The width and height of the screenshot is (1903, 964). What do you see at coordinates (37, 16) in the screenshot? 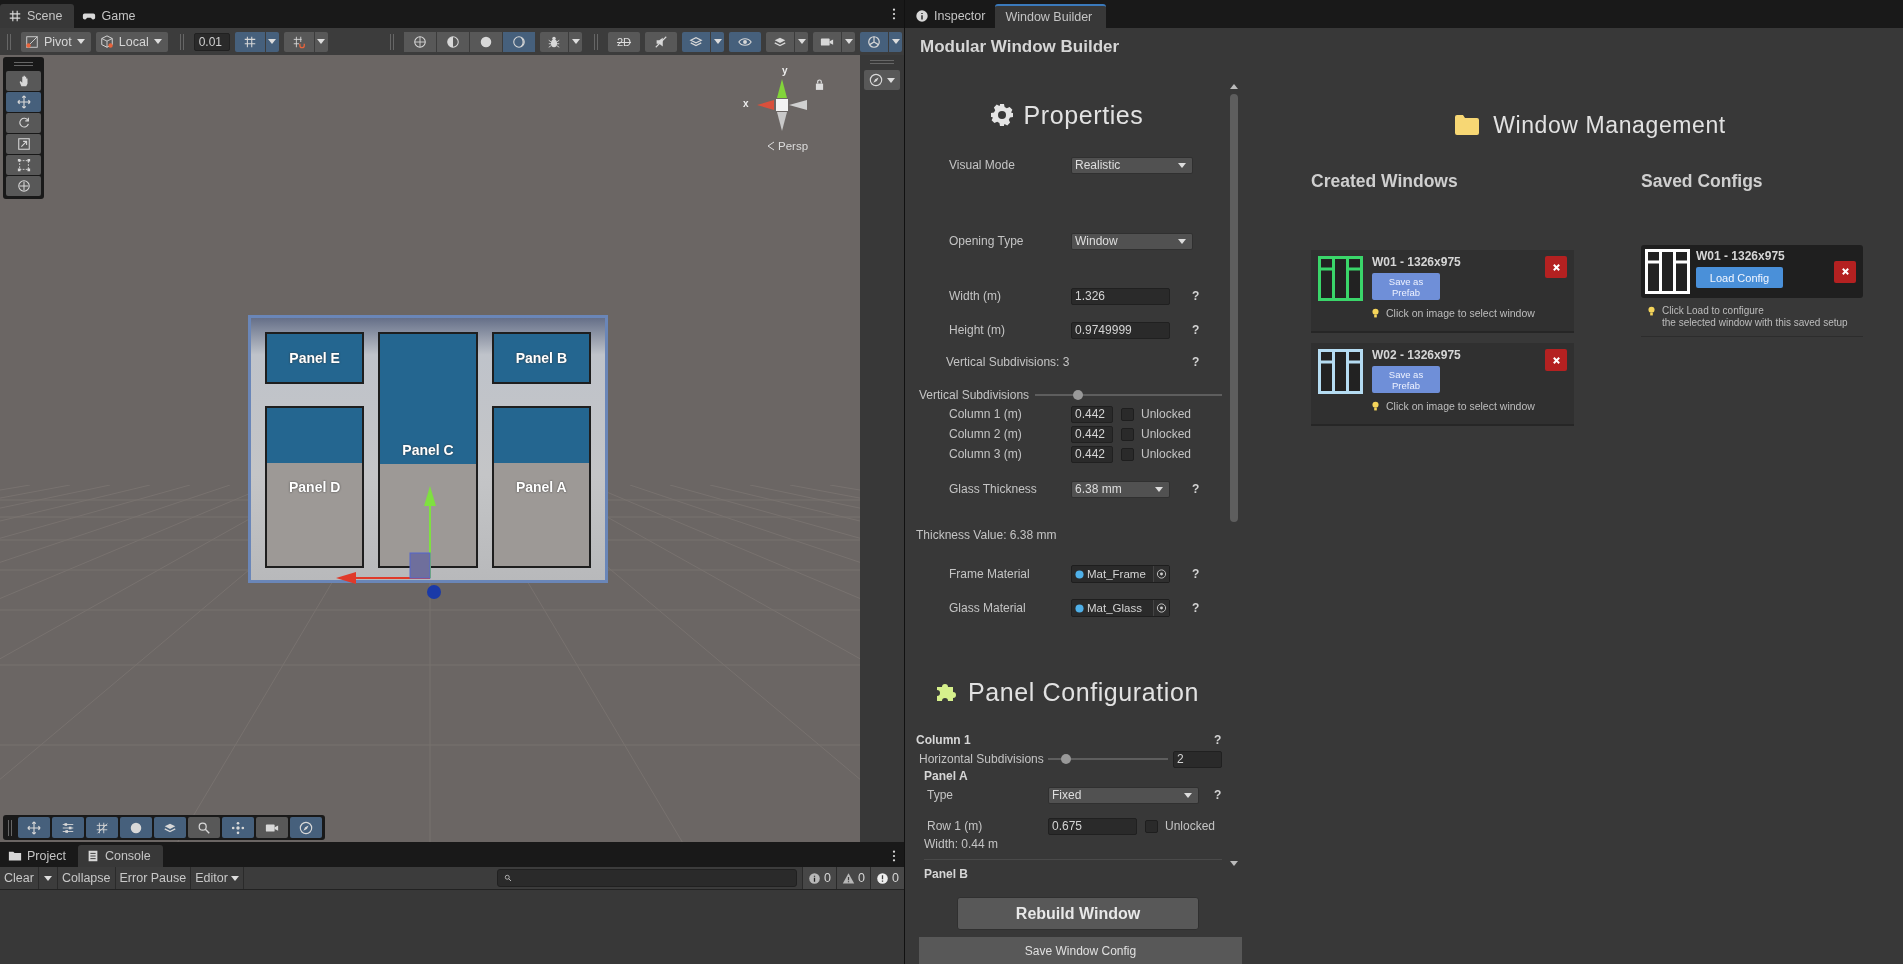
I see `panel-tab: Scene` at bounding box center [37, 16].